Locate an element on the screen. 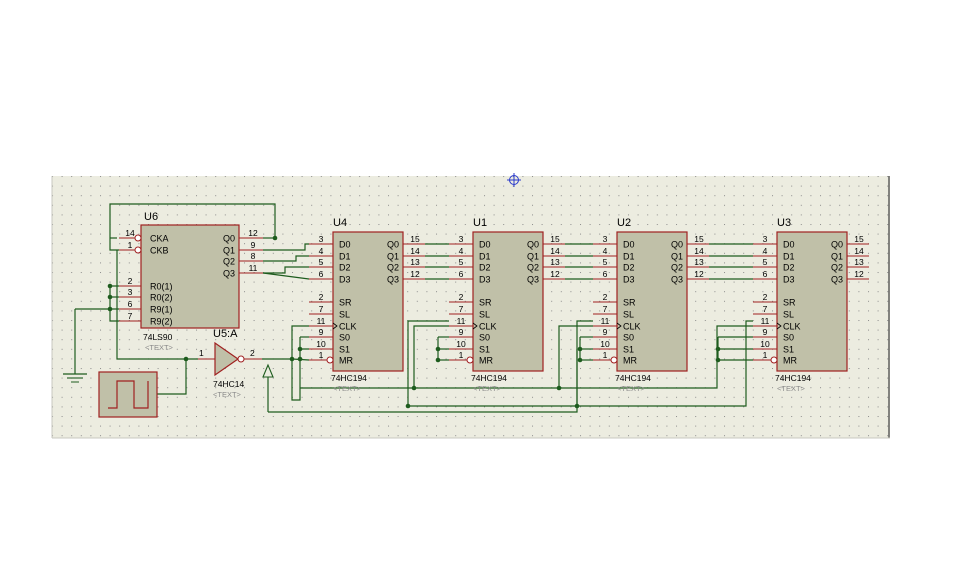 The width and height of the screenshot is (962, 564). register-ref-label: U2 is located at coordinates (624, 223).